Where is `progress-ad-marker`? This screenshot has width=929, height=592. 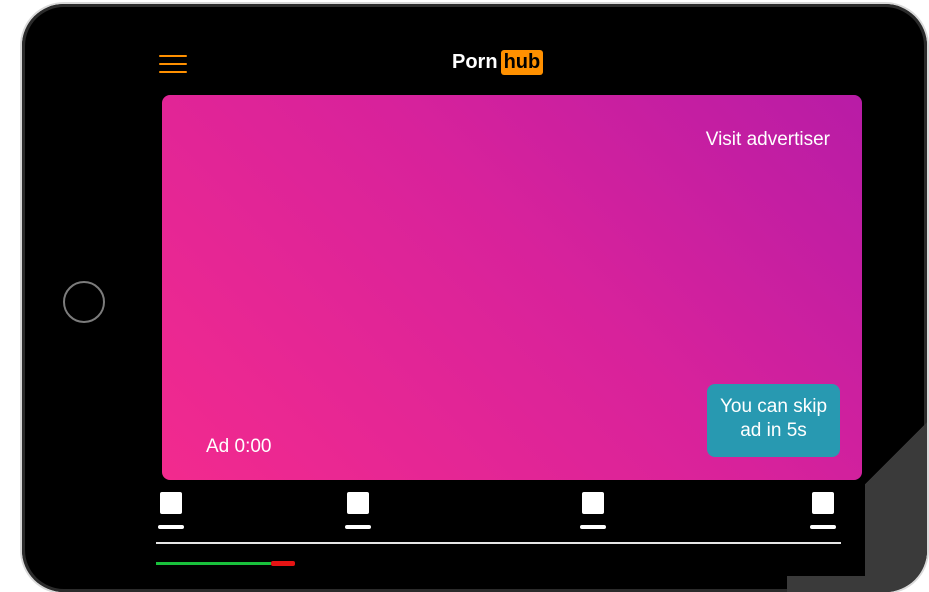 progress-ad-marker is located at coordinates (283, 563).